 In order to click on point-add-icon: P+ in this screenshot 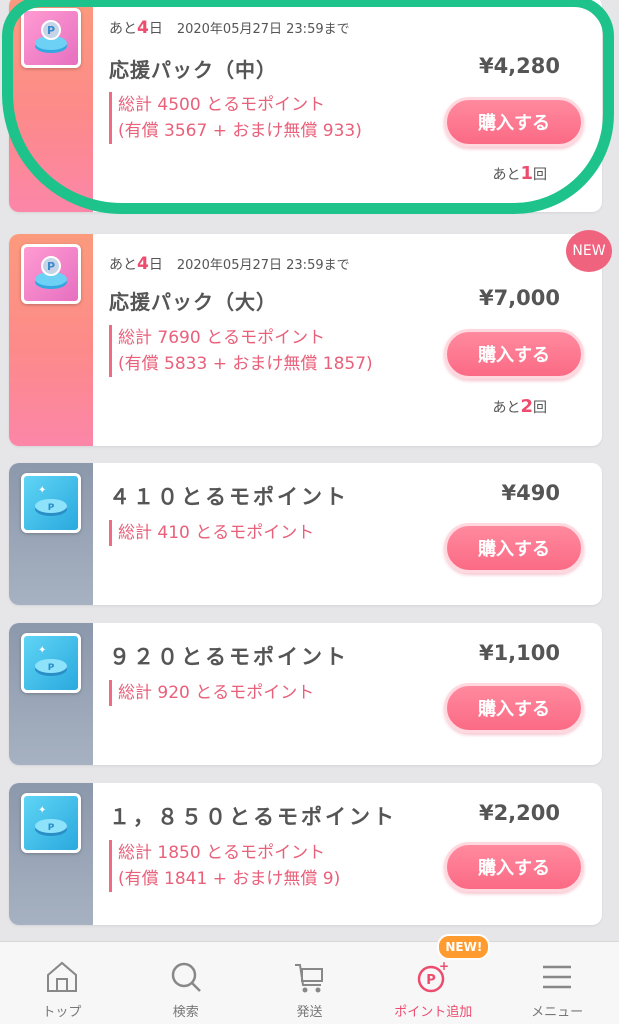, I will do `click(433, 976)`.